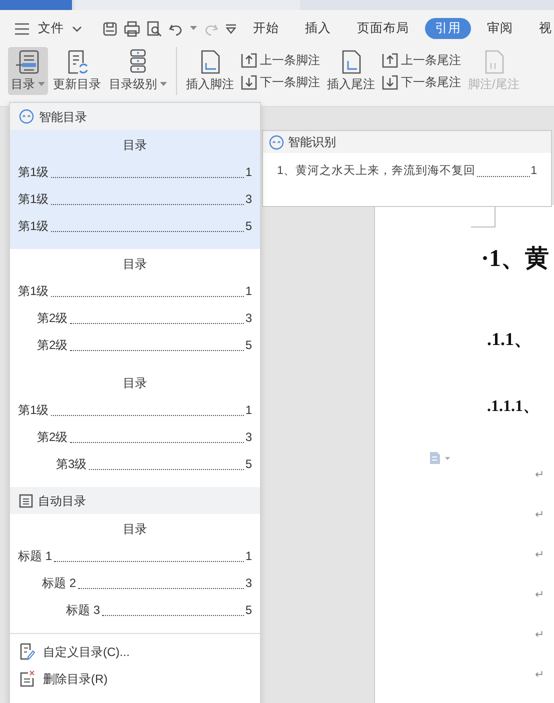  I want to click on delete-document-icon, so click(27, 678).